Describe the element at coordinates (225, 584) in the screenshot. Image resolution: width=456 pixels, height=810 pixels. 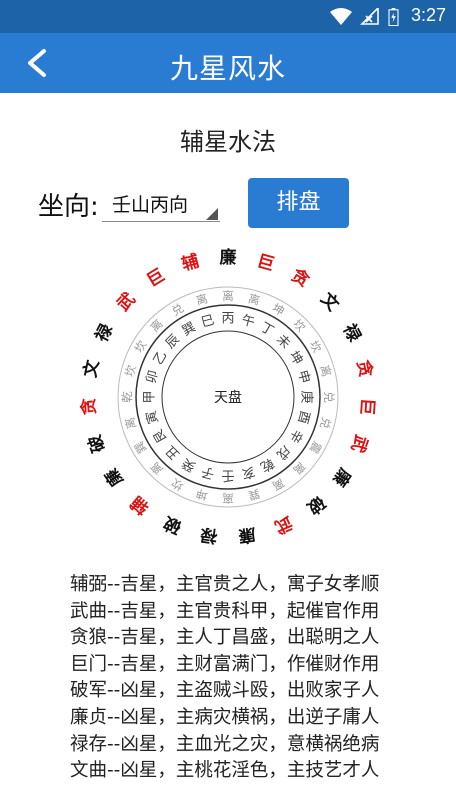
I see `description-row: 辅弼--吉星，主官贵之人，寓子女孝顺` at that location.